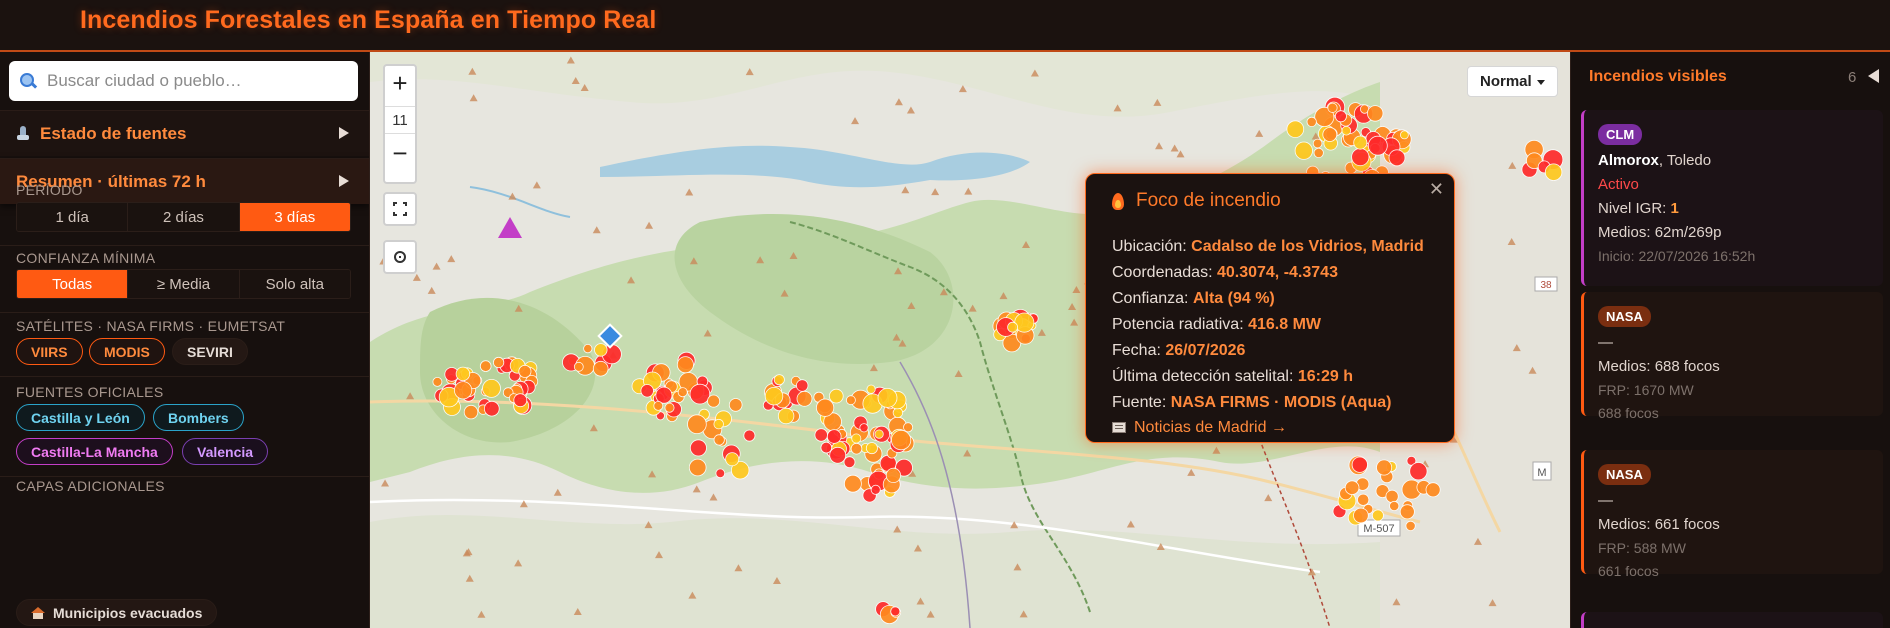 The height and width of the screenshot is (628, 1890). I want to click on search-box, so click(183, 81).